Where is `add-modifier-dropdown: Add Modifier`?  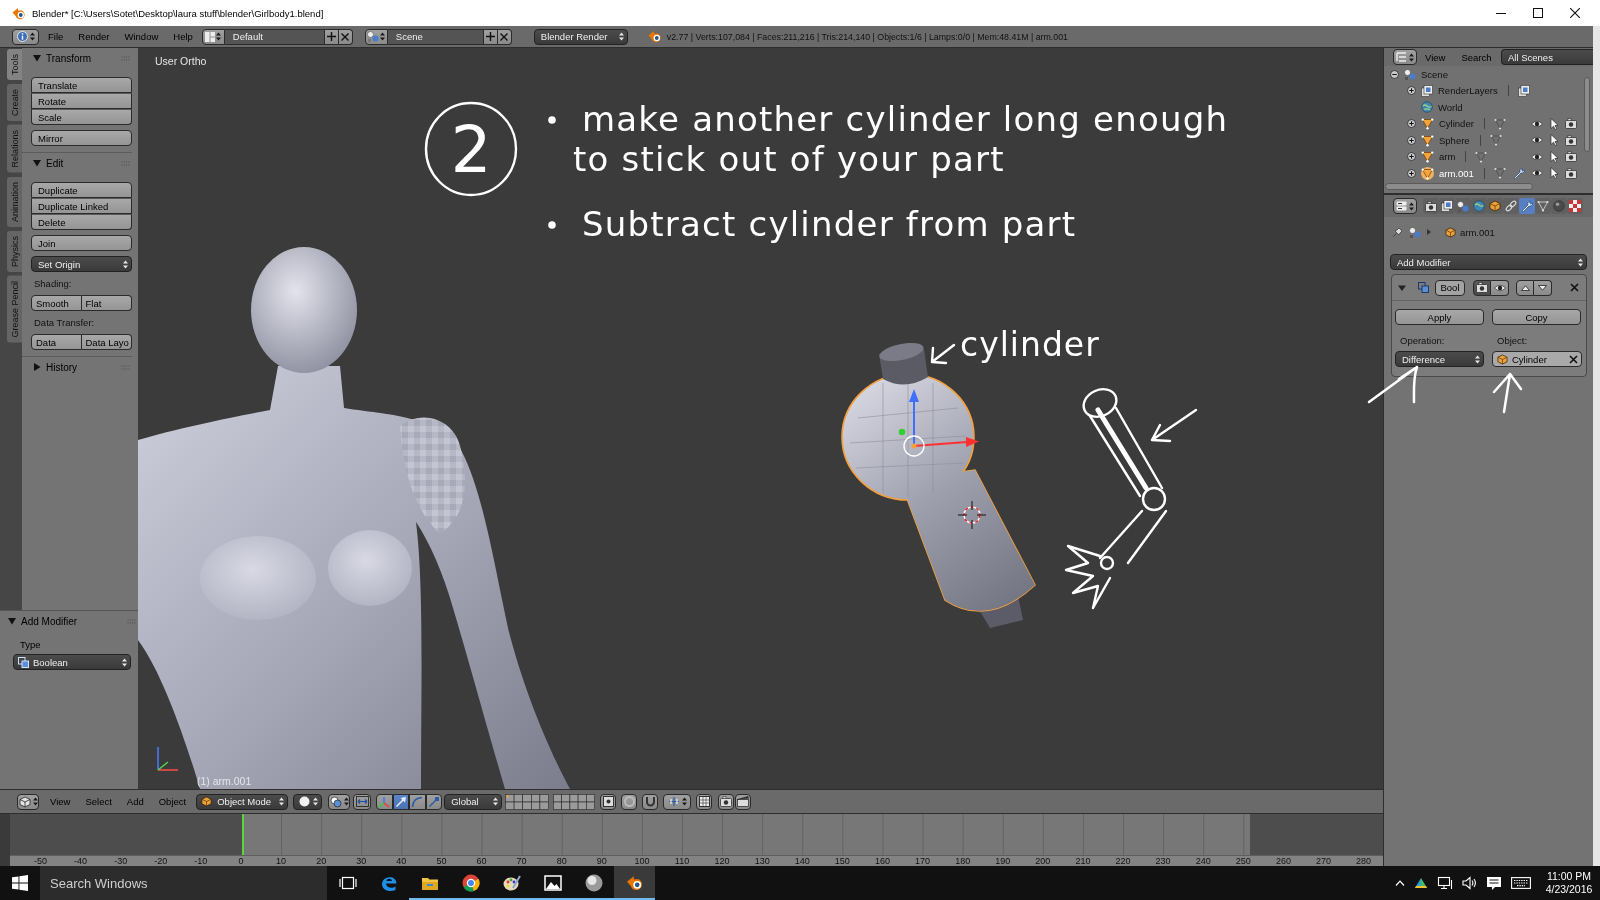
add-modifier-dropdown: Add Modifier is located at coordinates (1488, 262).